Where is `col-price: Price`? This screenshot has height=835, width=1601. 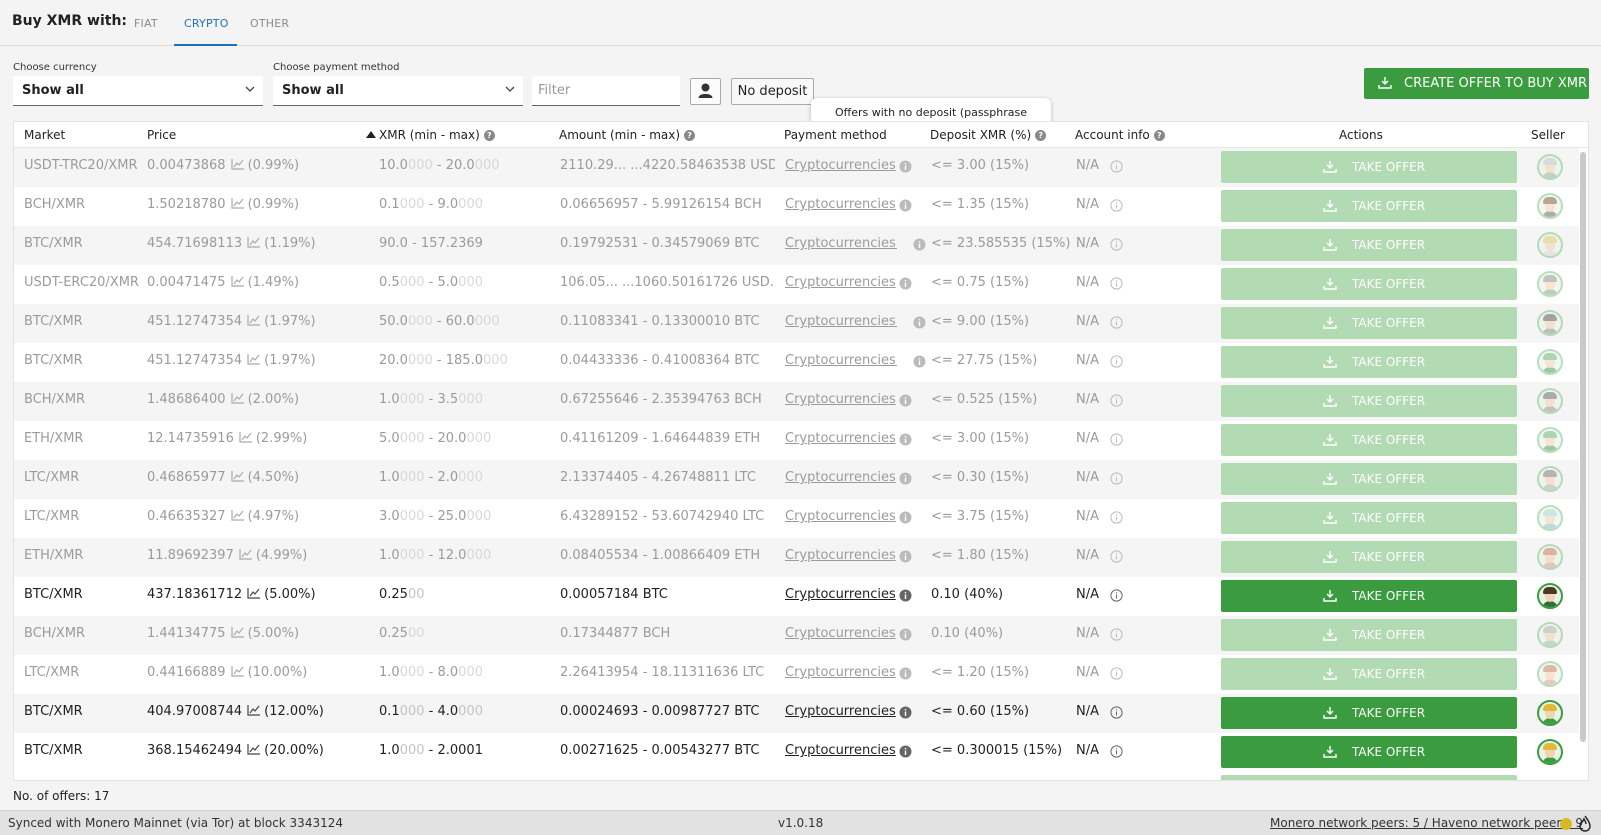
col-price: Price is located at coordinates (161, 135).